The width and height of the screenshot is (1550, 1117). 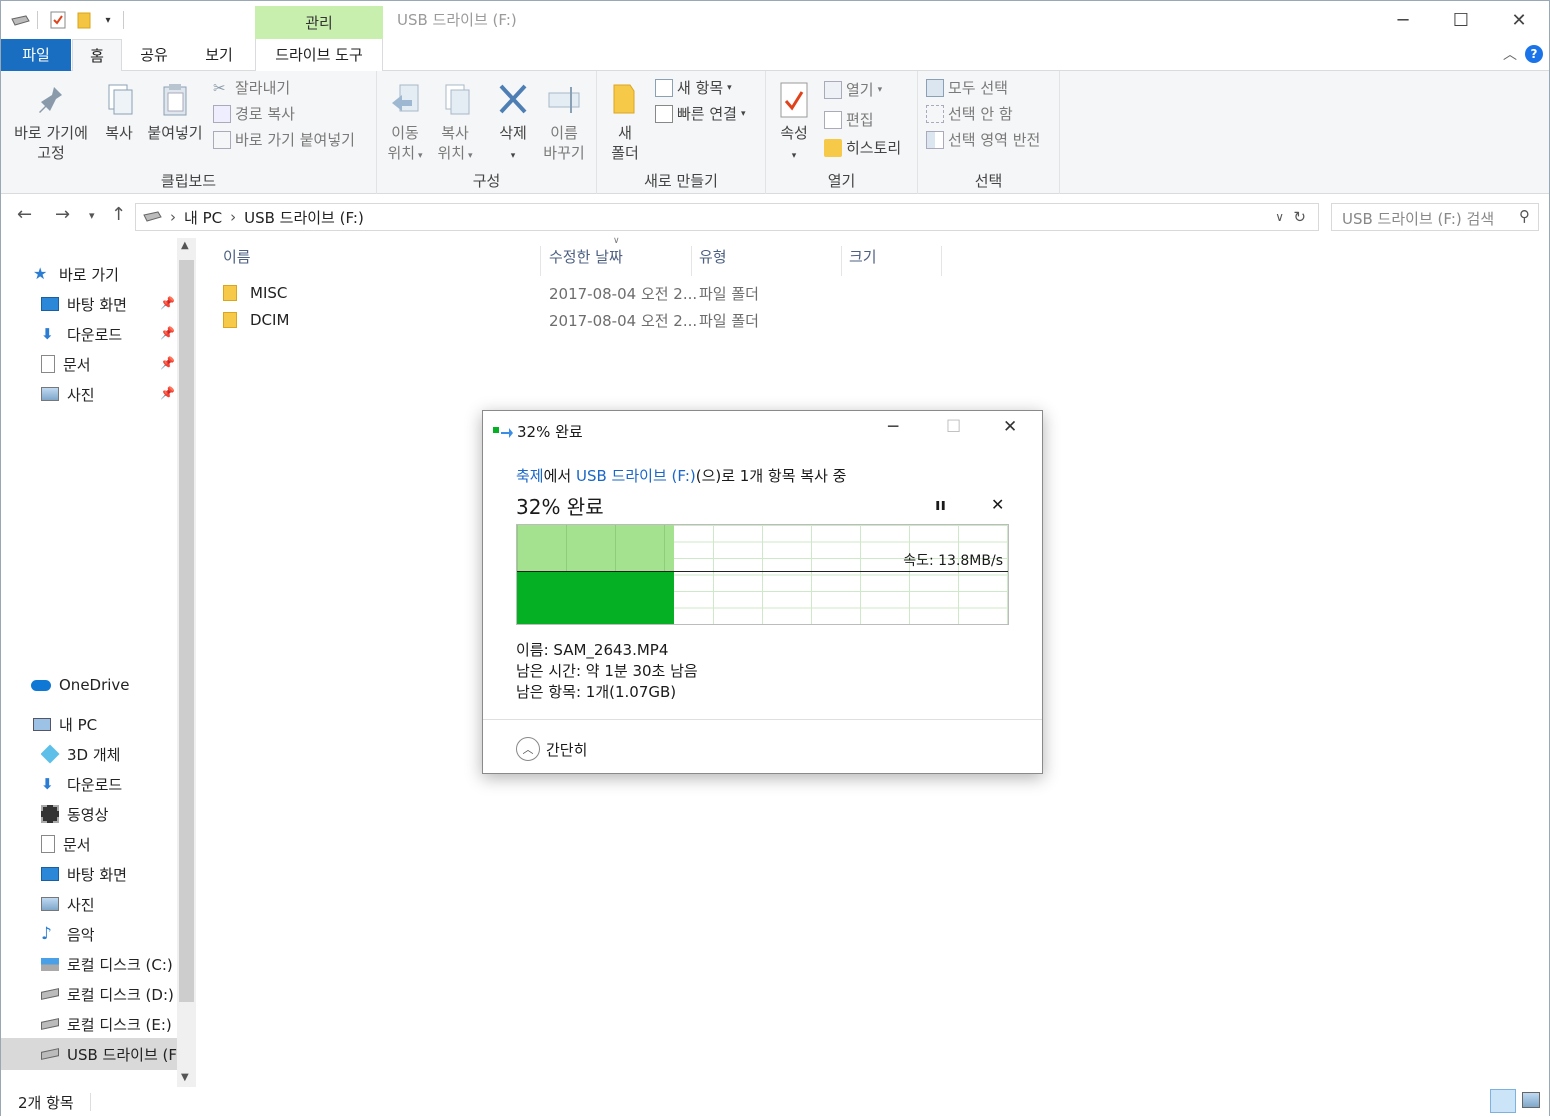 I want to click on destination-link: USB 드라이브 (F:), so click(x=636, y=476).